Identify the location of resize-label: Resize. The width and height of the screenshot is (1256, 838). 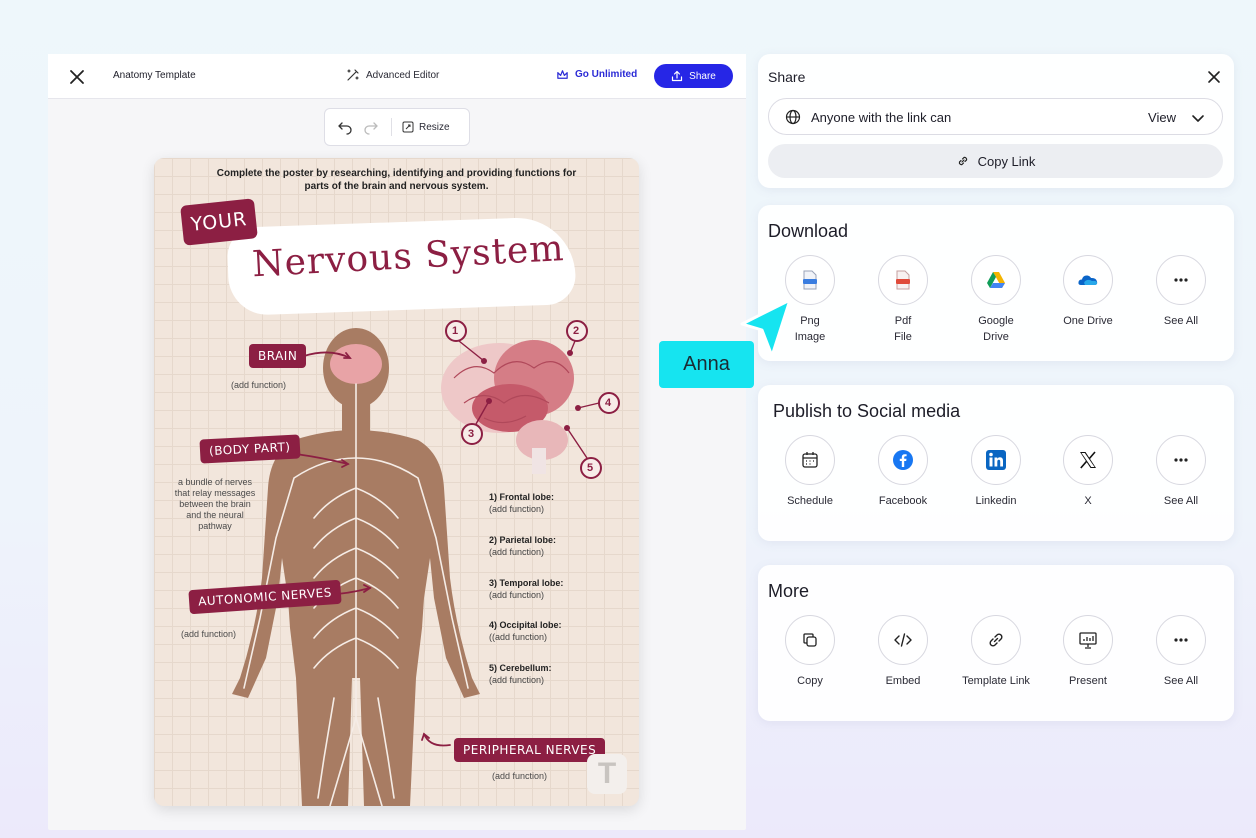
(434, 127).